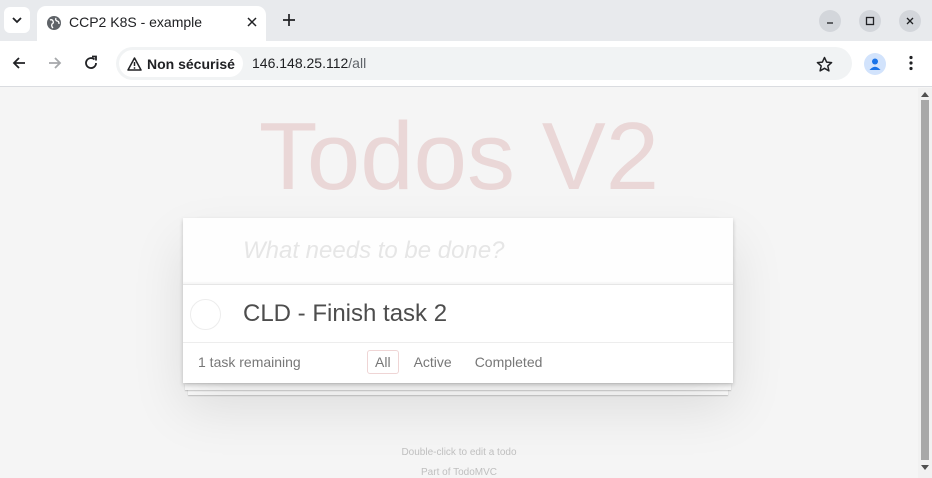  Describe the element at coordinates (134, 63) in the screenshot. I see `warning-icon` at that location.